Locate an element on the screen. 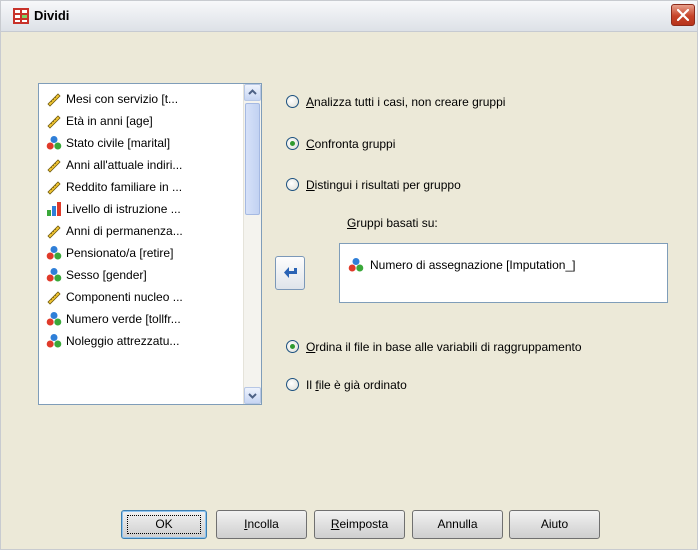 The image size is (698, 550). dialog-title: Dividi is located at coordinates (52, 15).